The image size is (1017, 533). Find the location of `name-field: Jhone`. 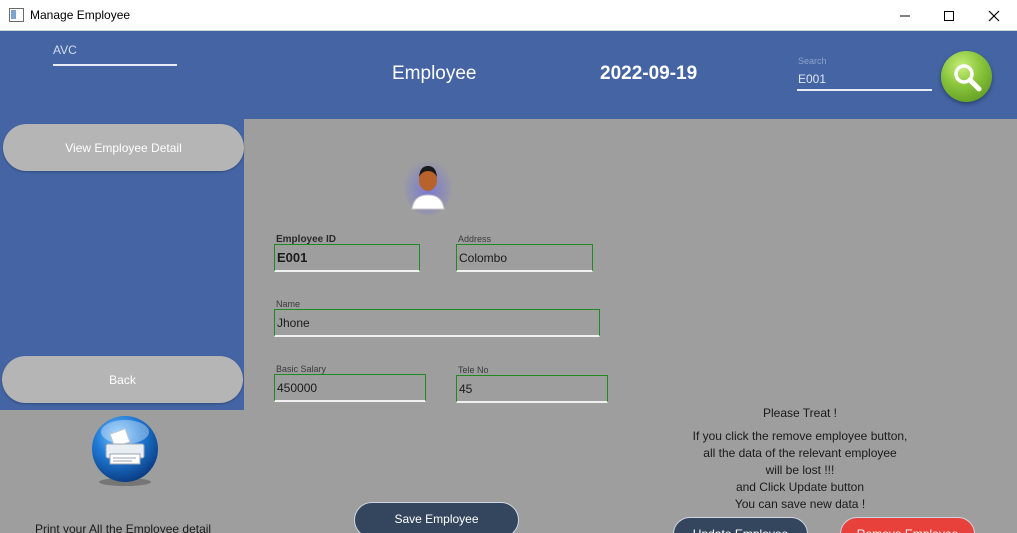

name-field: Jhone is located at coordinates (437, 323).